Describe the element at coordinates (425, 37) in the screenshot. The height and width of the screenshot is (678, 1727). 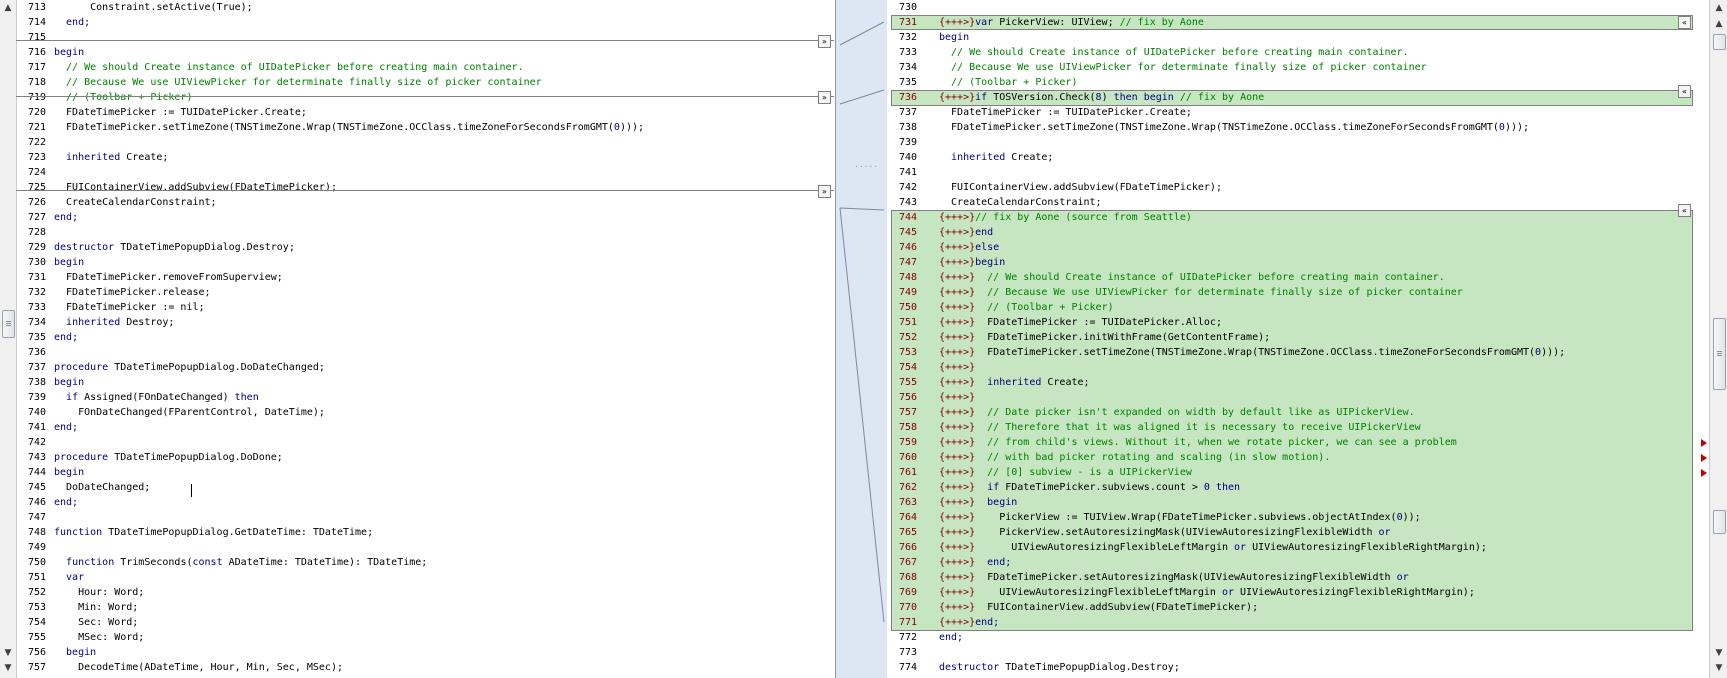
I see `code-line: 715` at that location.